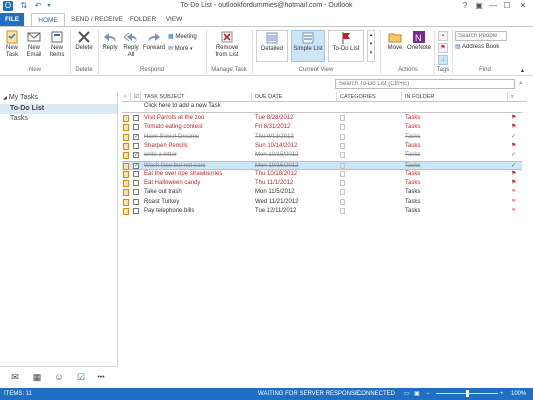 This screenshot has width=533, height=400. I want to click on new-items-button: New Items, so click(57, 44).